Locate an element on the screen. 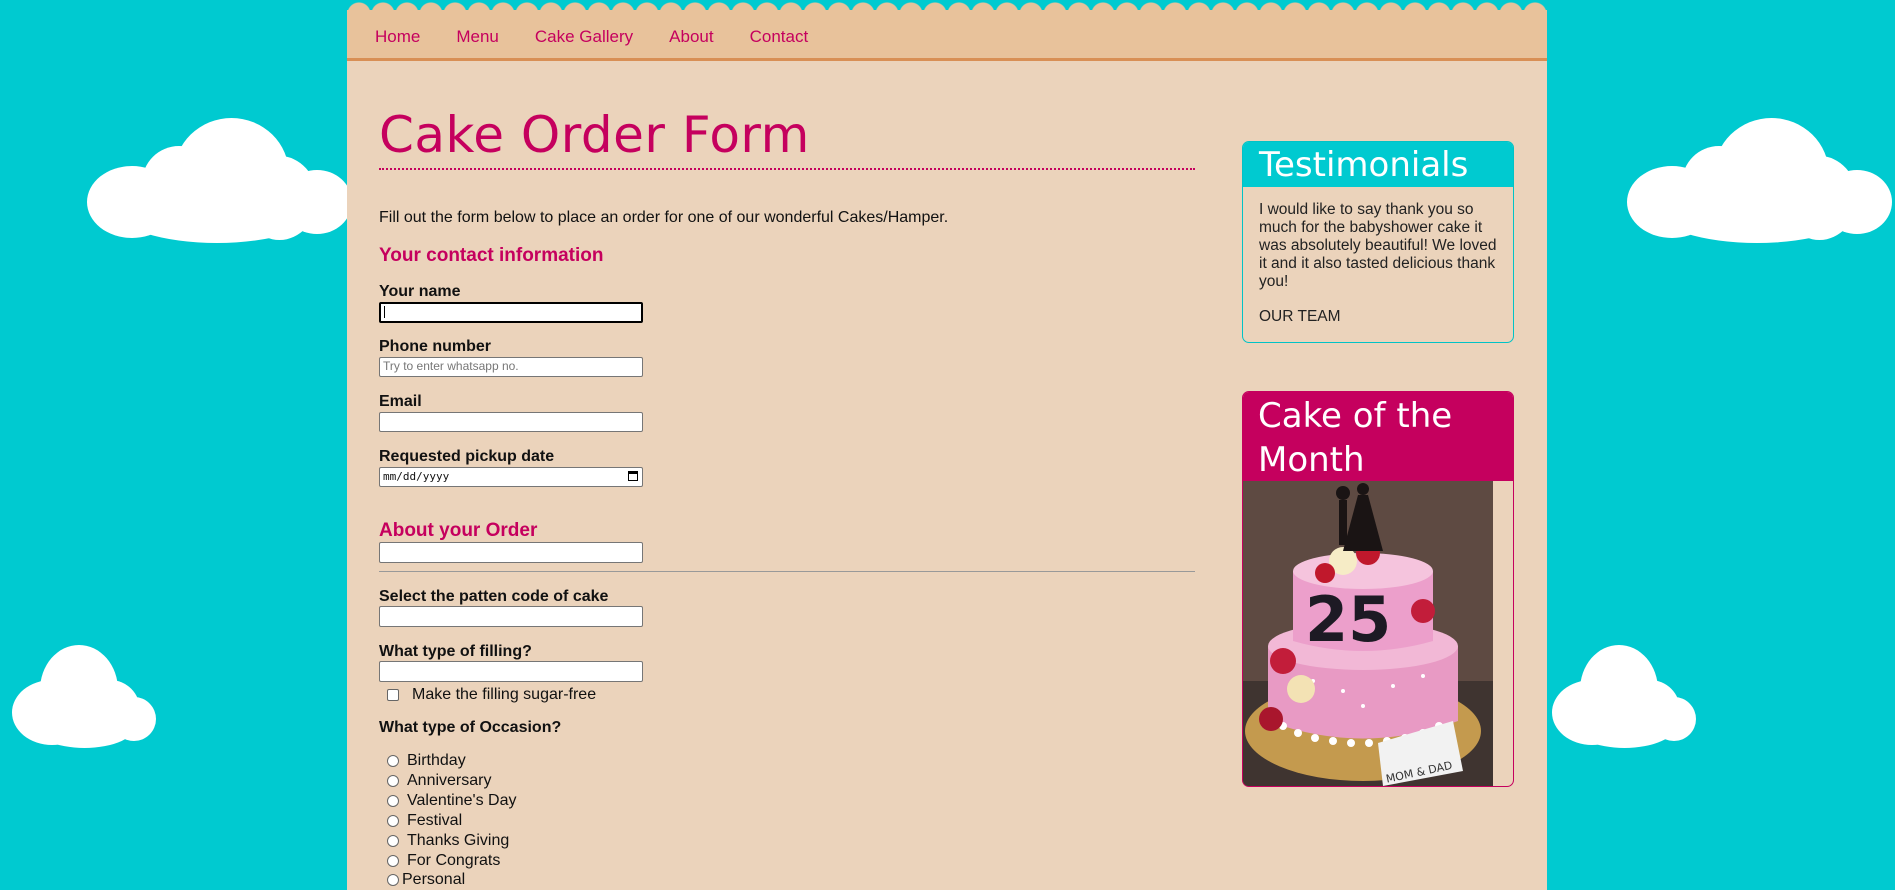  nav-menu: Home Menu Cake Gallery About Contact is located at coordinates (609, 37).